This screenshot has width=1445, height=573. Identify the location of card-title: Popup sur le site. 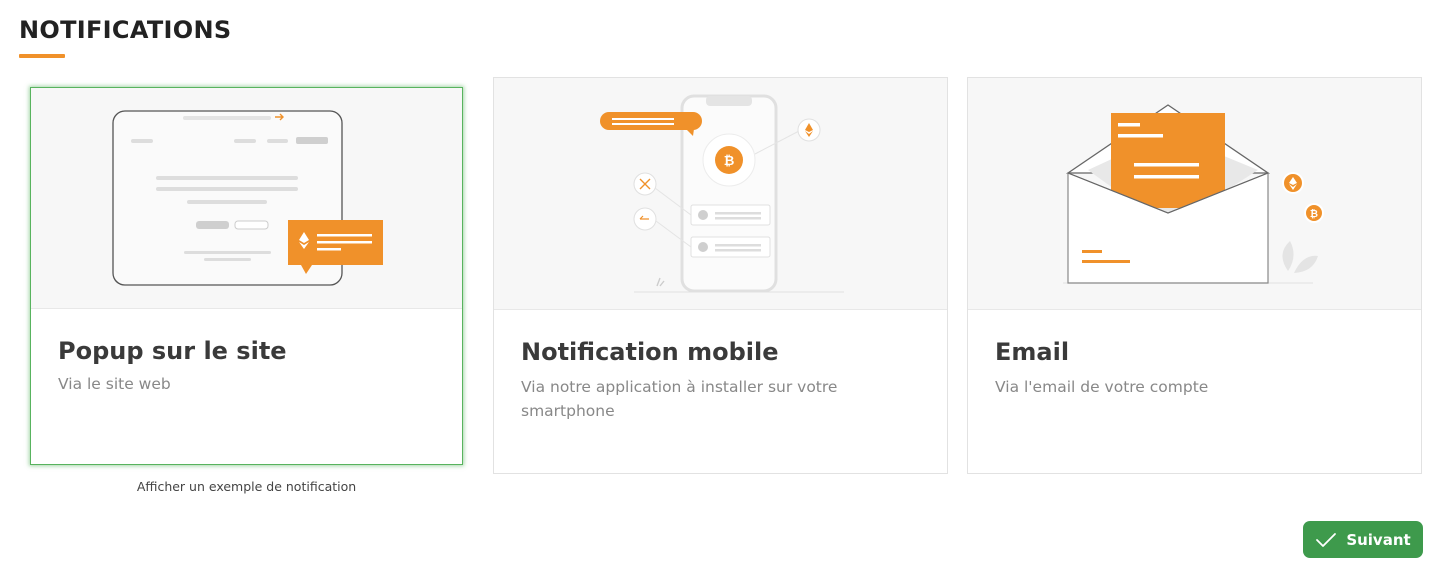
(172, 351).